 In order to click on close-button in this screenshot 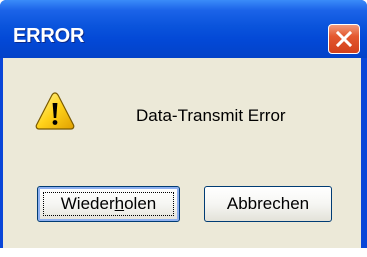, I will do `click(344, 39)`.